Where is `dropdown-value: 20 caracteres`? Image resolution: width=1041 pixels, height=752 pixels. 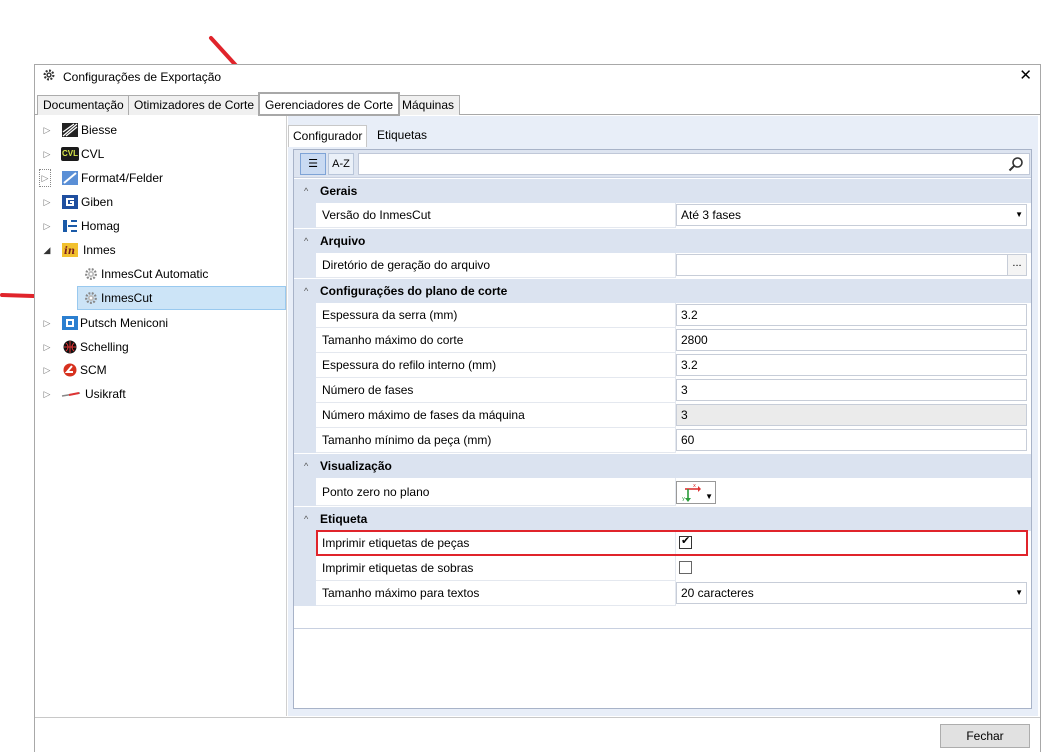
dropdown-value: 20 caracteres is located at coordinates (717, 593).